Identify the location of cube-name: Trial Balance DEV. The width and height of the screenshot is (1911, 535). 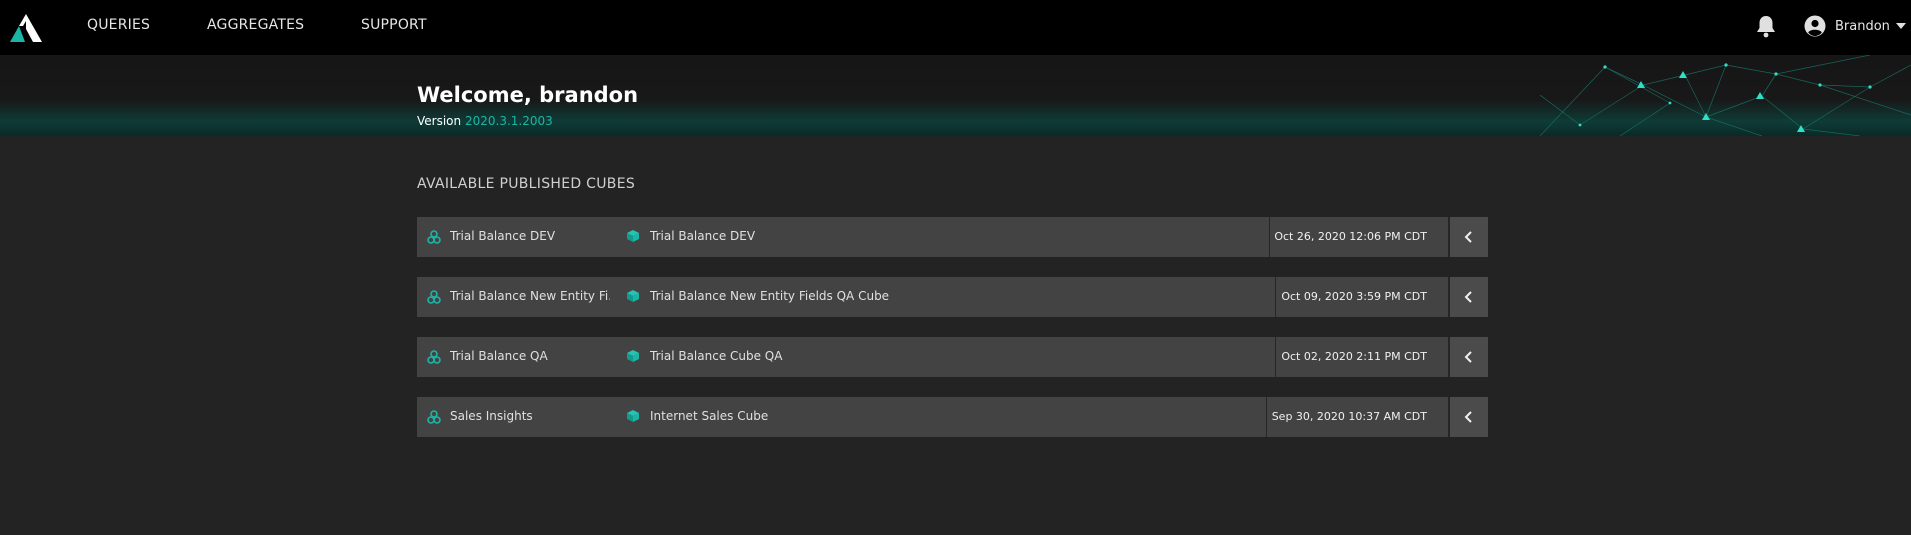
(703, 236).